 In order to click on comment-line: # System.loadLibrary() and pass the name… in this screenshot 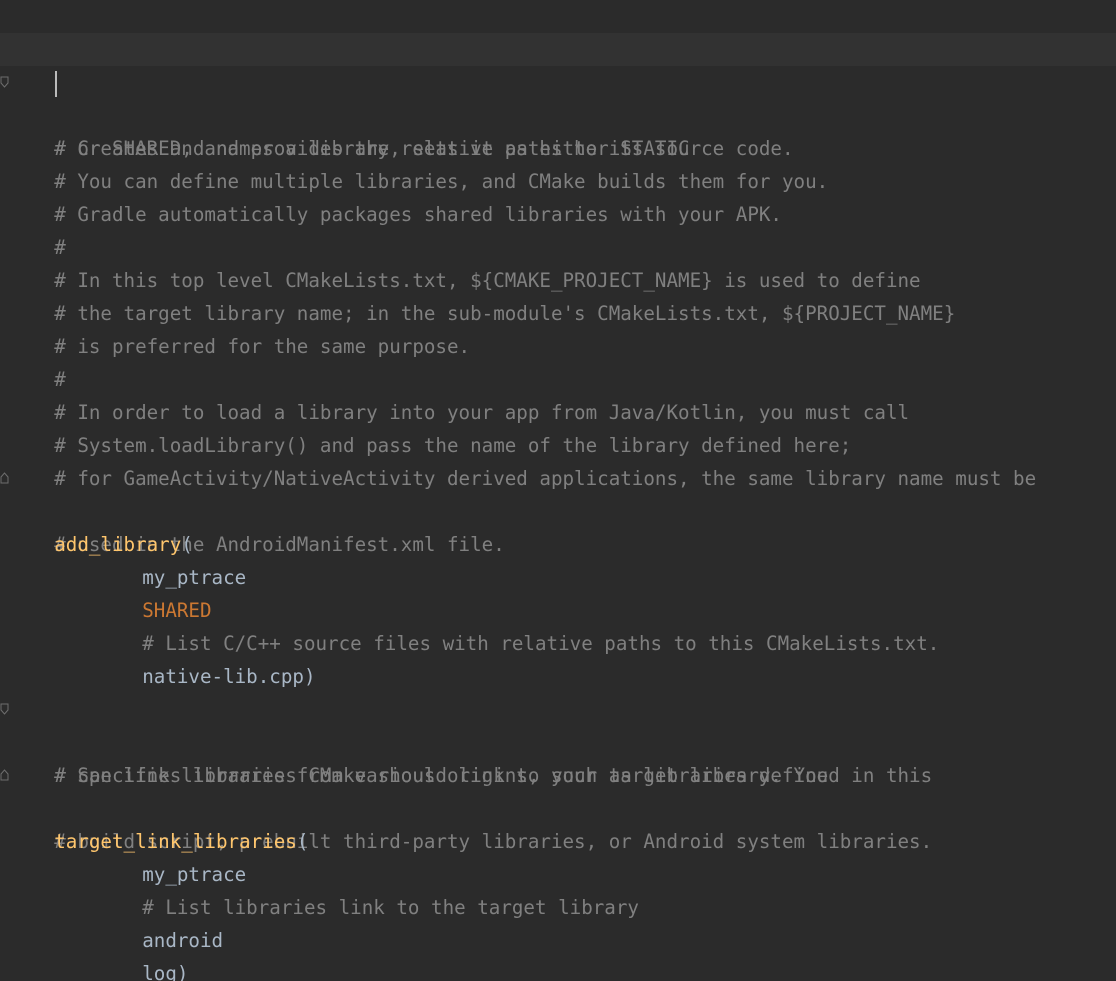, I will do `click(558, 426)`.